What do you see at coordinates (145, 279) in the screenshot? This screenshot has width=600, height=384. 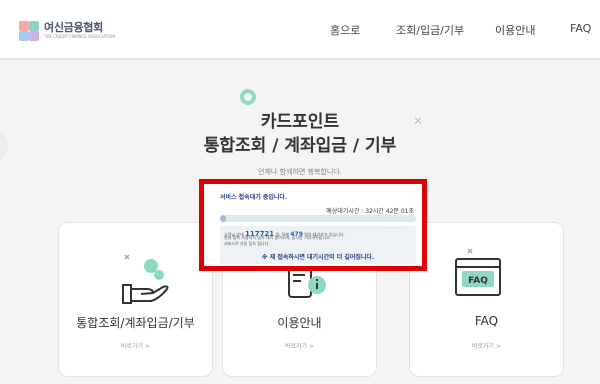 I see `coin-hand-icon` at bounding box center [145, 279].